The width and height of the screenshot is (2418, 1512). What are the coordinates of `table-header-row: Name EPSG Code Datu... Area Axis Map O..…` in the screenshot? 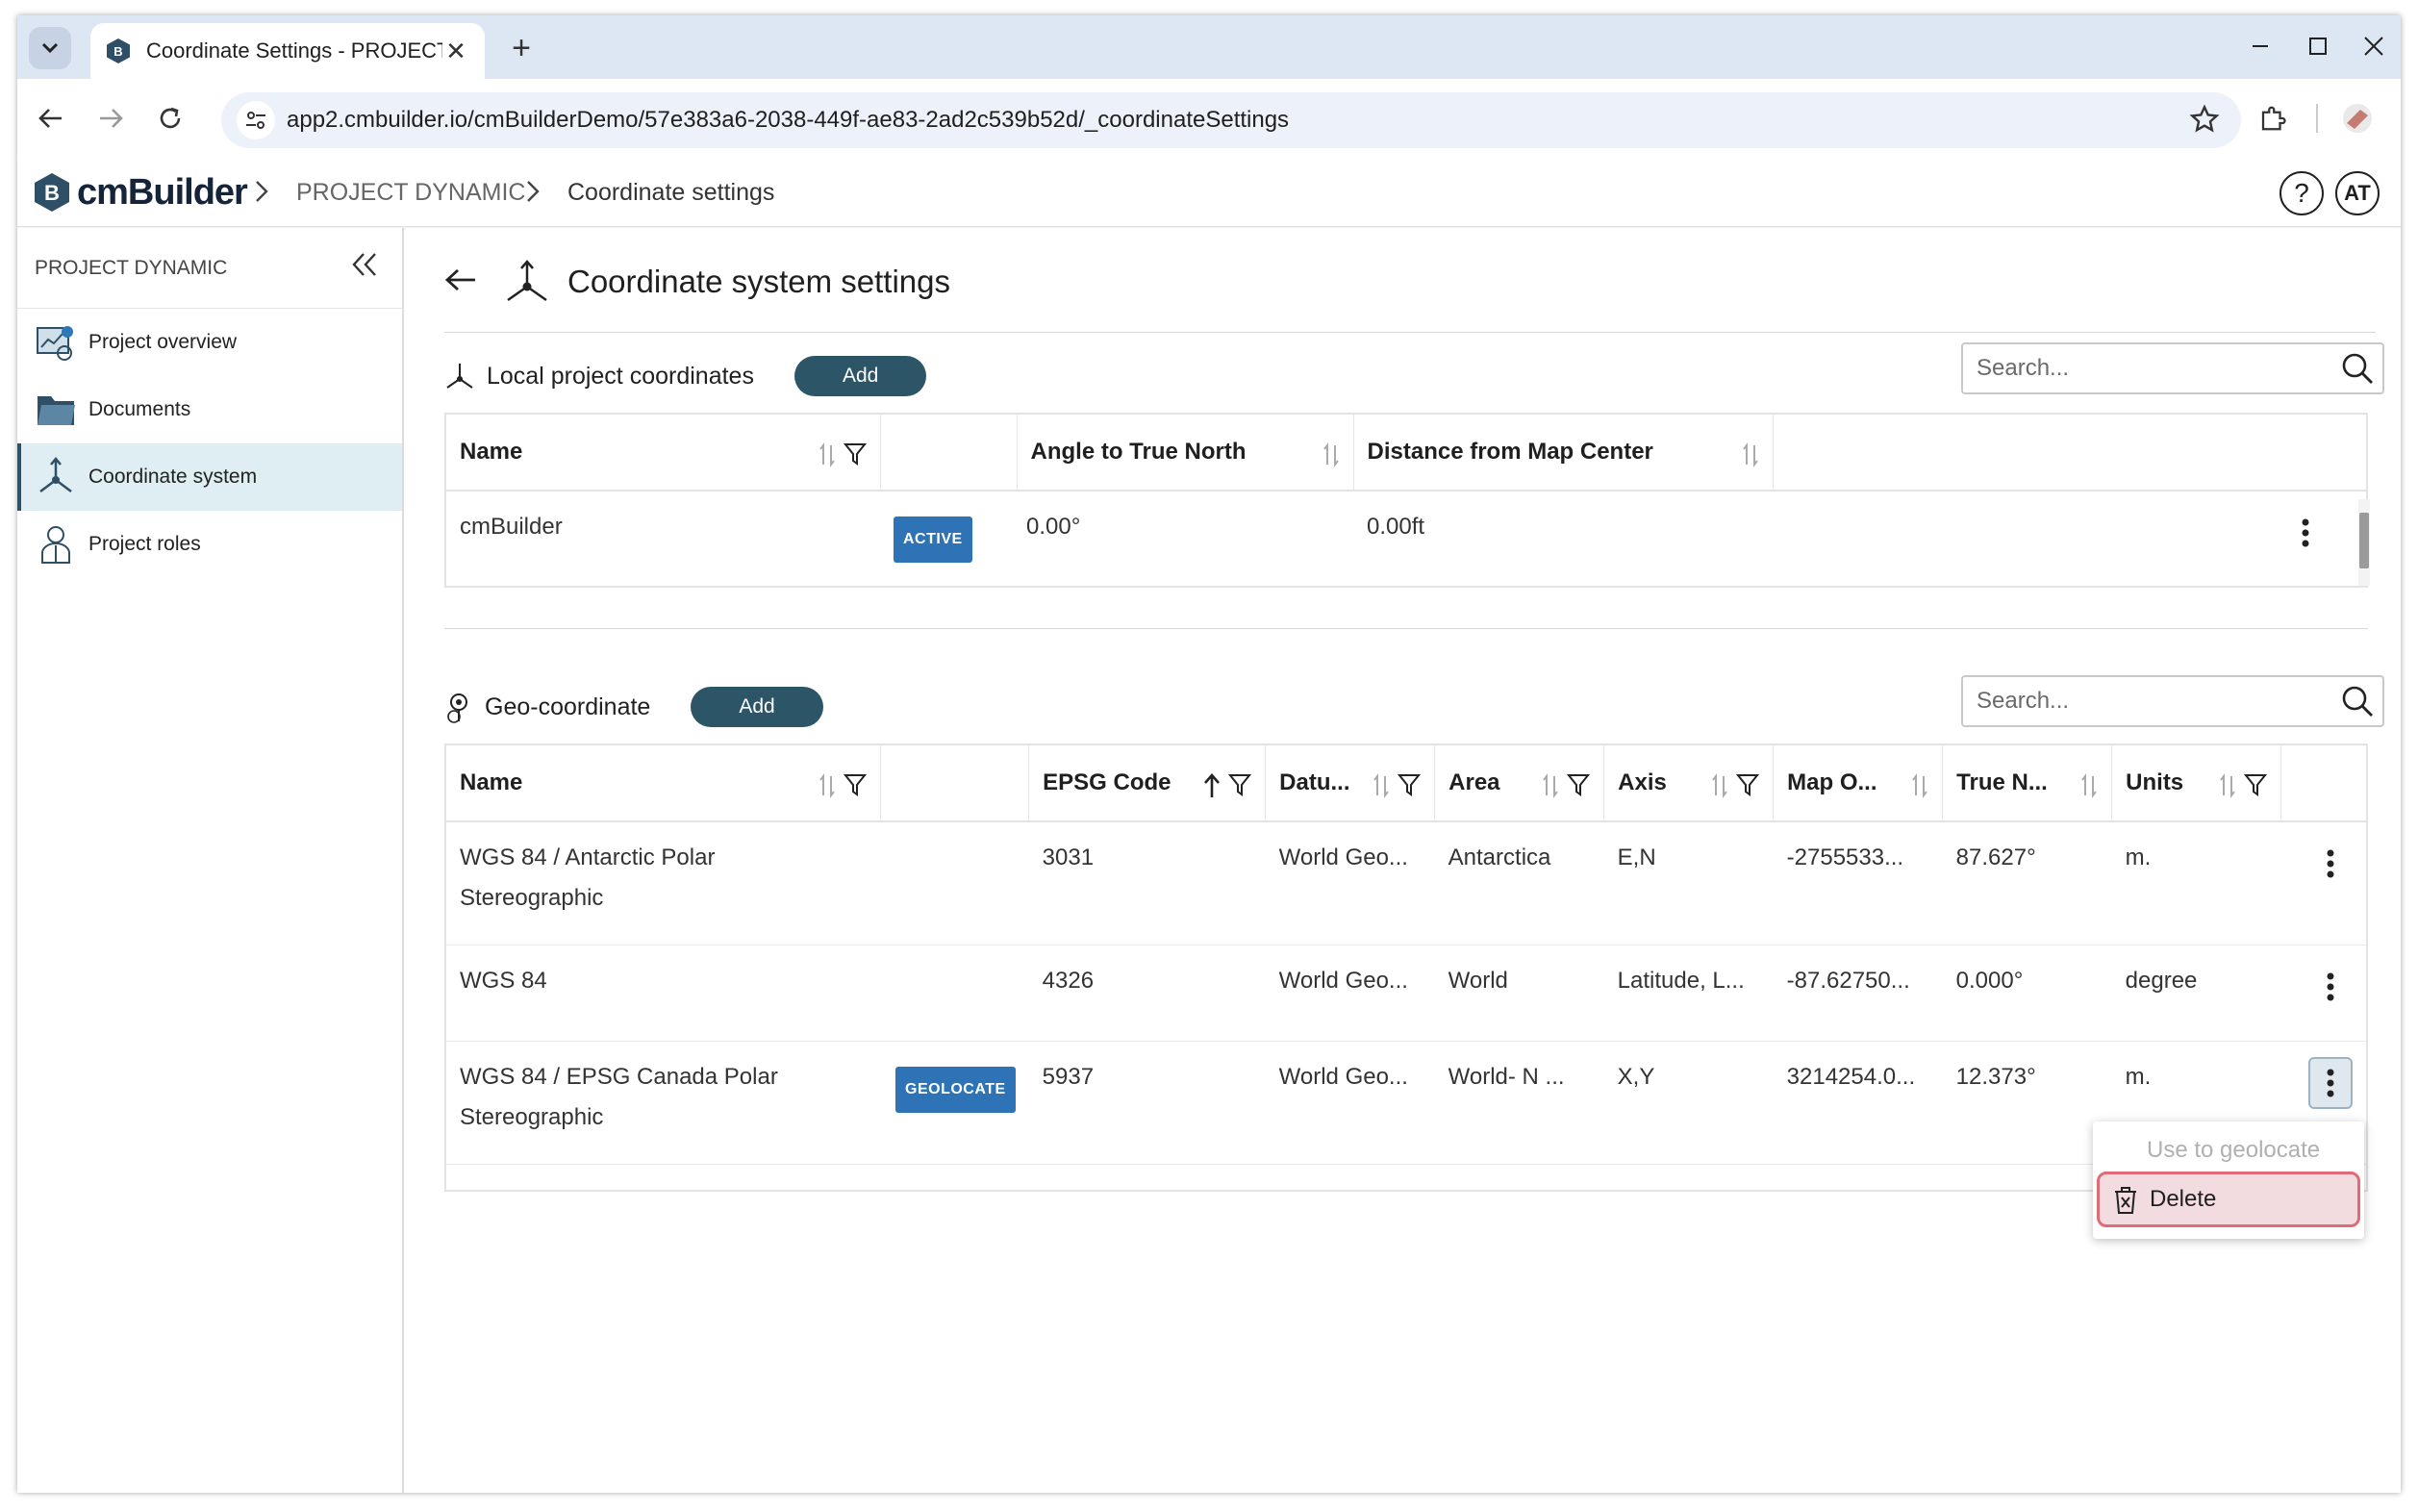 It's located at (1406, 783).